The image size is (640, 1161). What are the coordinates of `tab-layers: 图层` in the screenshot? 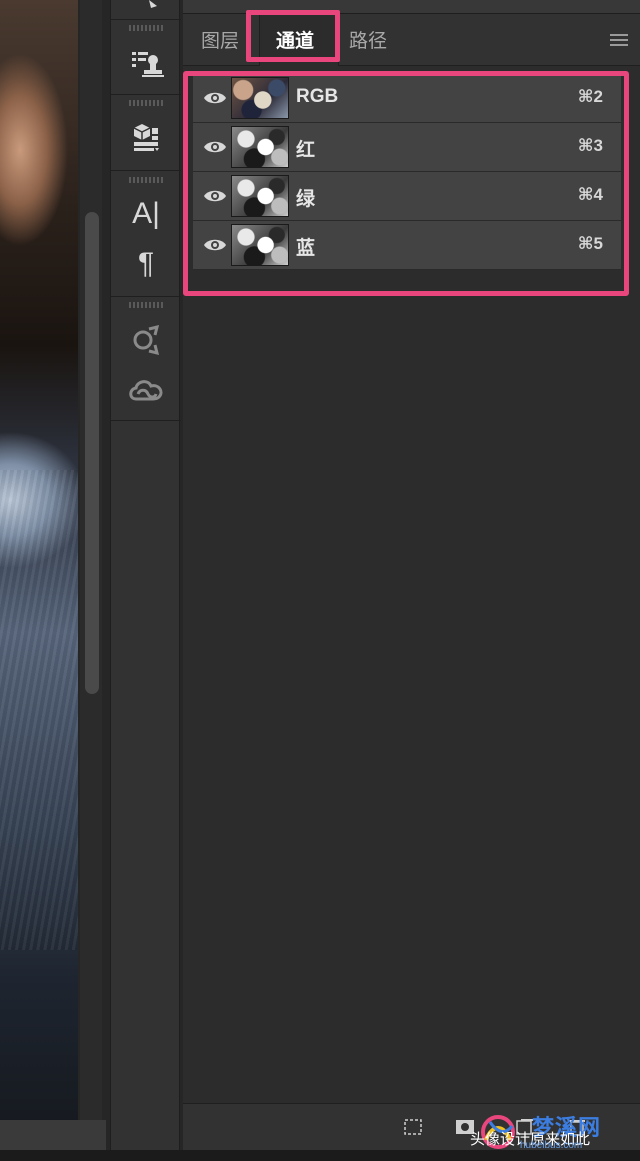 It's located at (220, 42).